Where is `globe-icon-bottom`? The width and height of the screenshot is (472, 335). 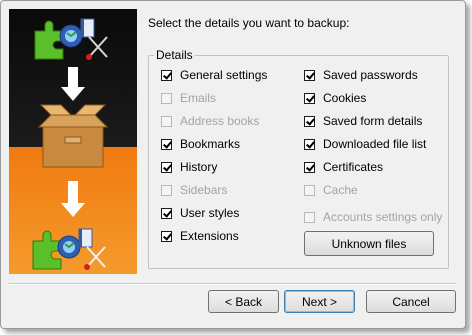 globe-icon-bottom is located at coordinates (69, 247).